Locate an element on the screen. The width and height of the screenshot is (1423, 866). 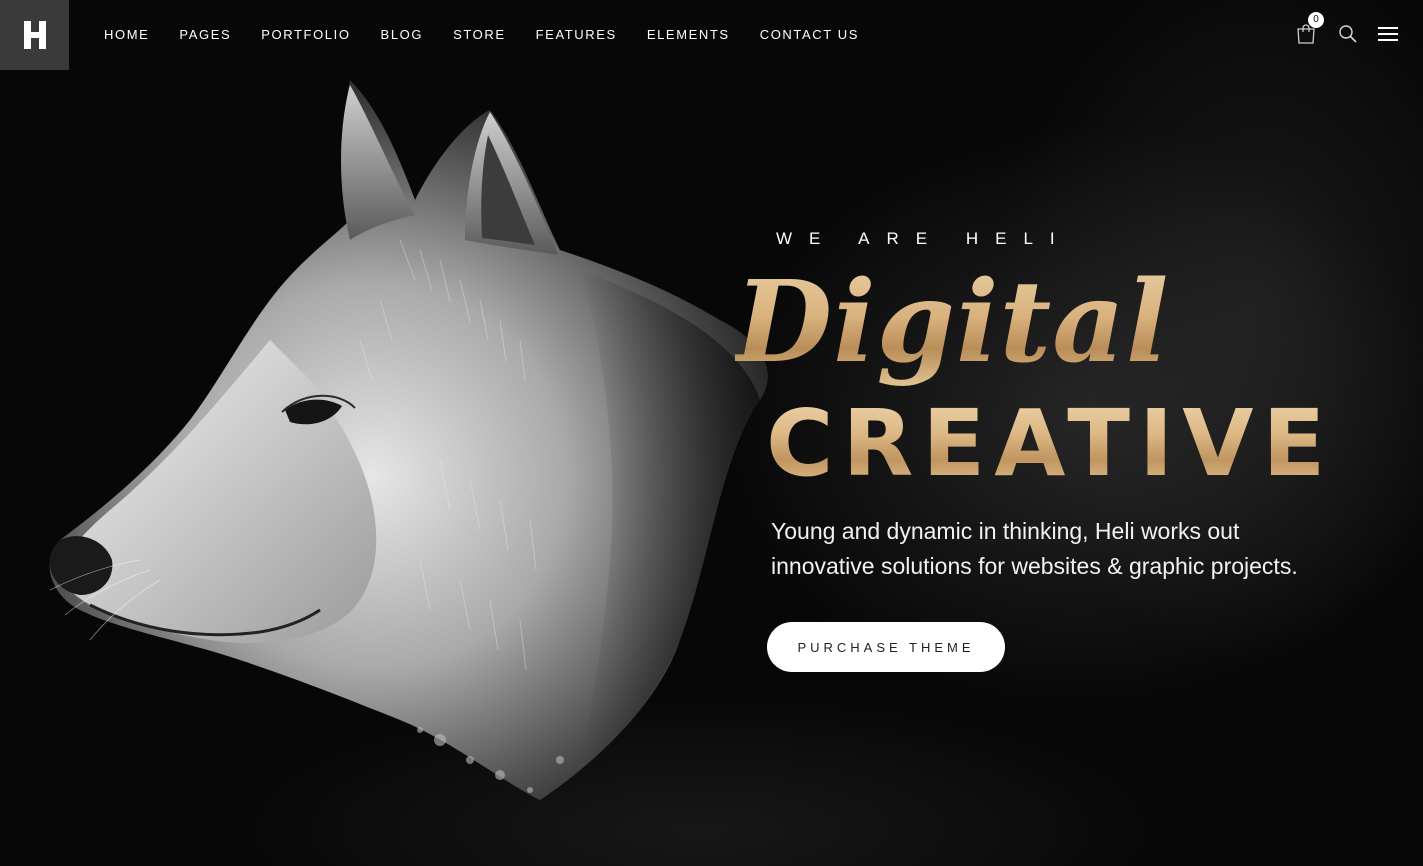
hero-title-script: Digital is located at coordinates (952, 322).